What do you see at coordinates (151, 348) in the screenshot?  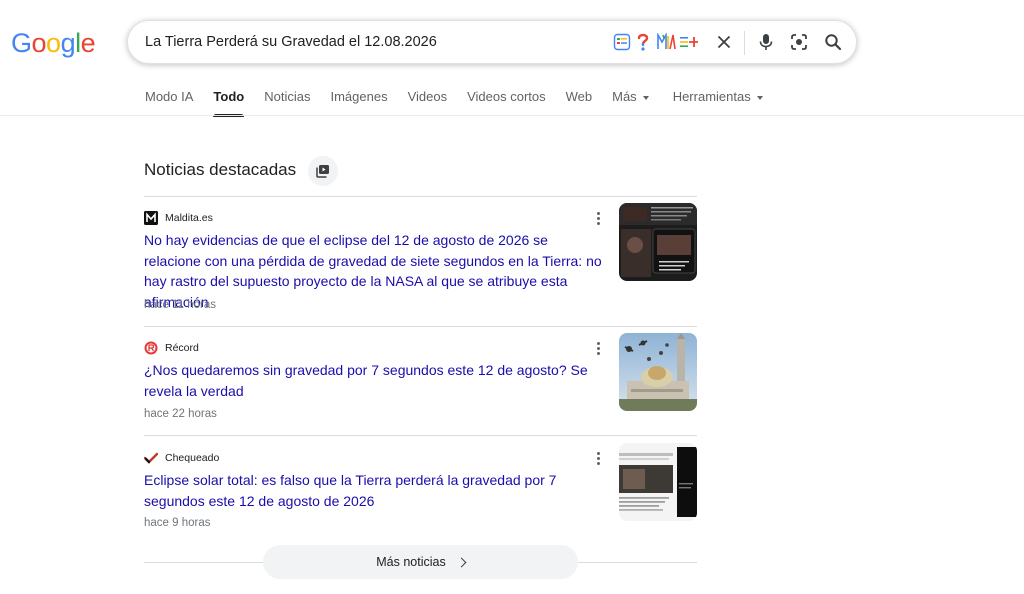 I see `record-icon` at bounding box center [151, 348].